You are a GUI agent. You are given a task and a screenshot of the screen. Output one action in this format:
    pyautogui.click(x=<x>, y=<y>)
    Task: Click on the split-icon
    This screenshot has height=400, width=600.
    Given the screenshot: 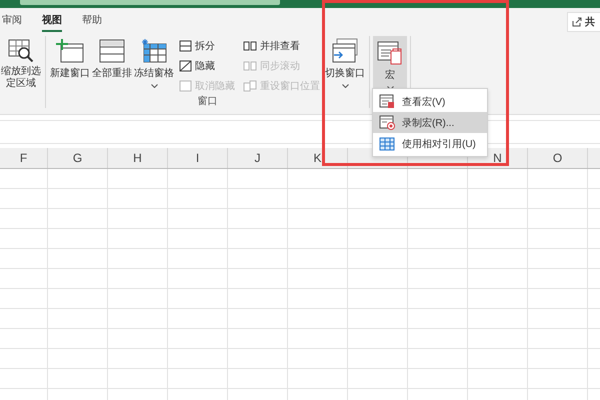 What is the action you would take?
    pyautogui.click(x=185, y=46)
    